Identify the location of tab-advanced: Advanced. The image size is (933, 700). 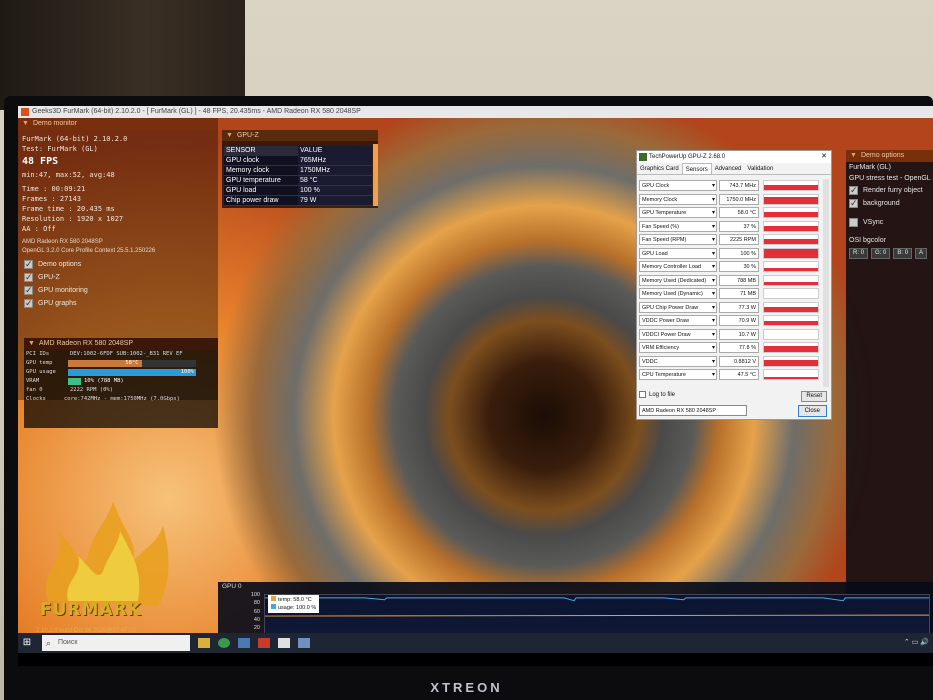
(728, 168).